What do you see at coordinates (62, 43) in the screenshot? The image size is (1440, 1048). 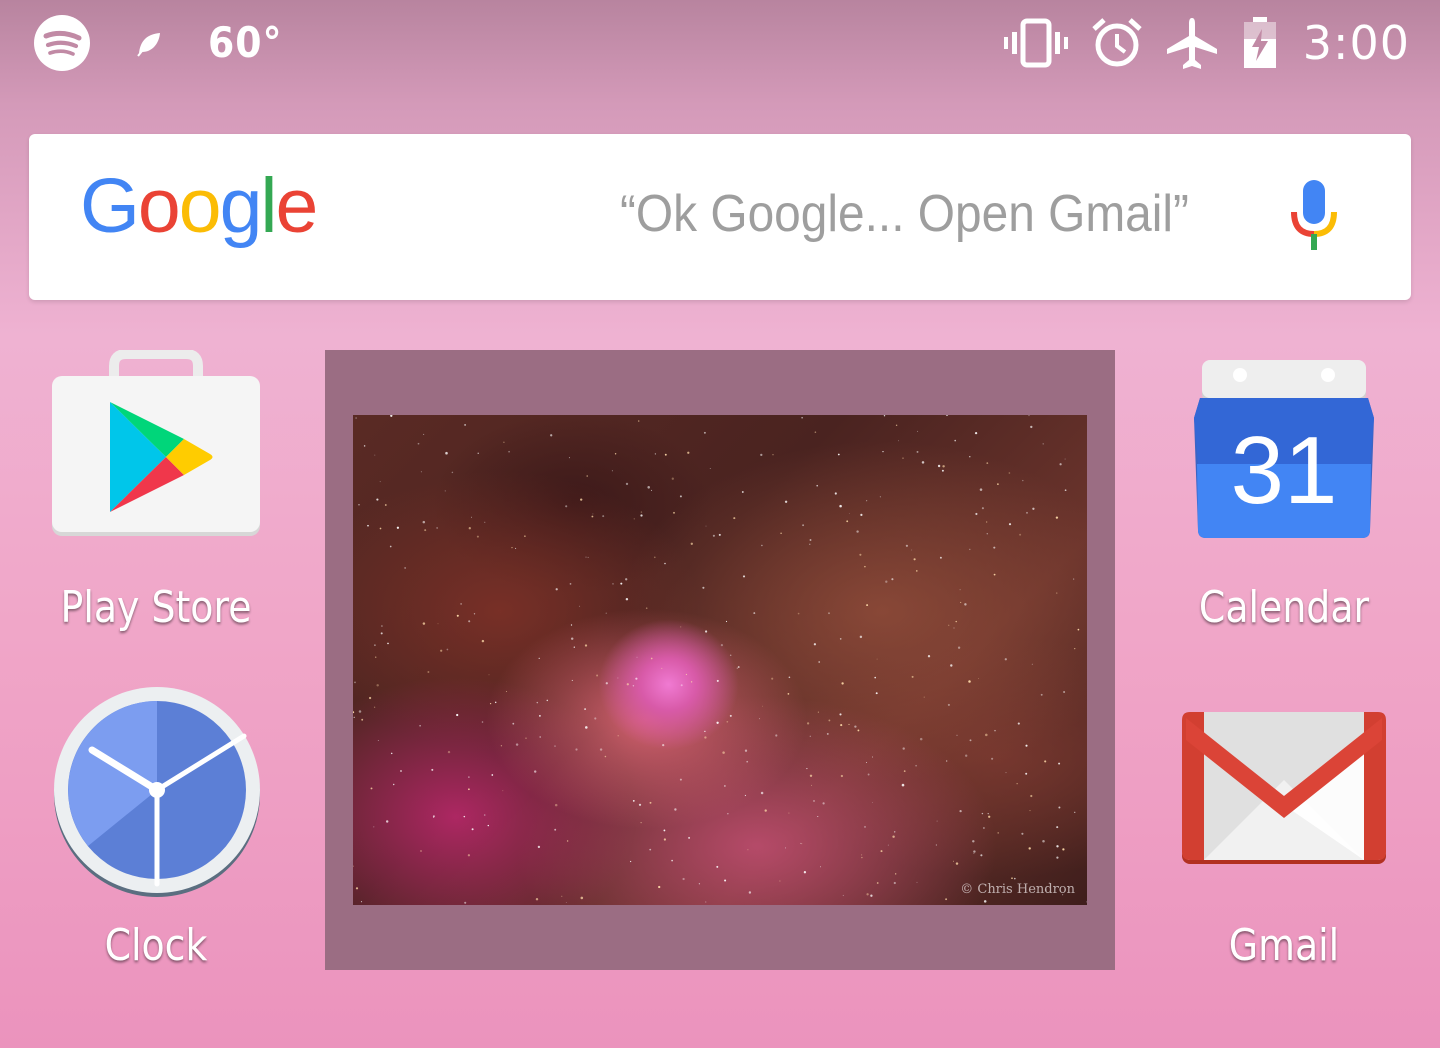 I see `spotify-icon` at bounding box center [62, 43].